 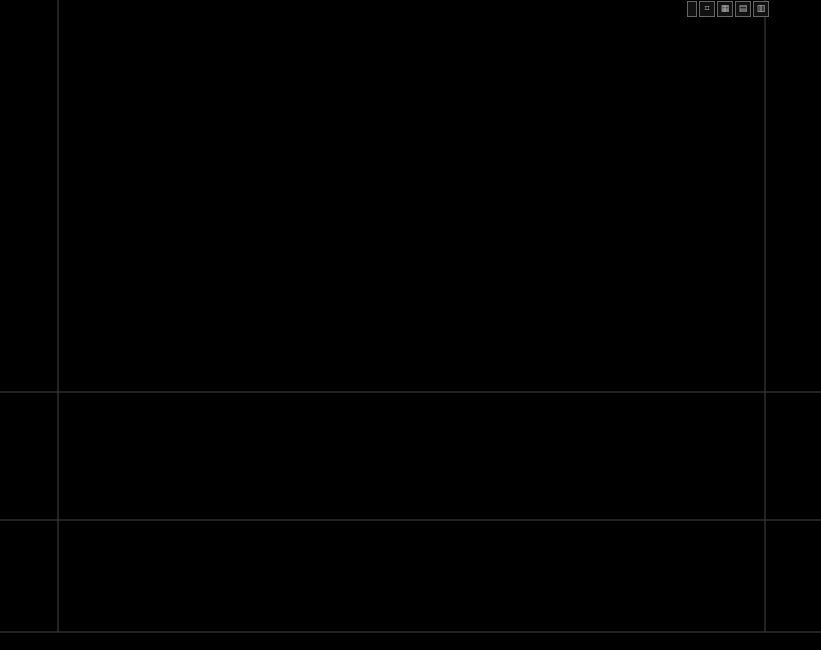 I want to click on toolbar: ⌗ ▦ ▤ ▥, so click(x=728, y=9).